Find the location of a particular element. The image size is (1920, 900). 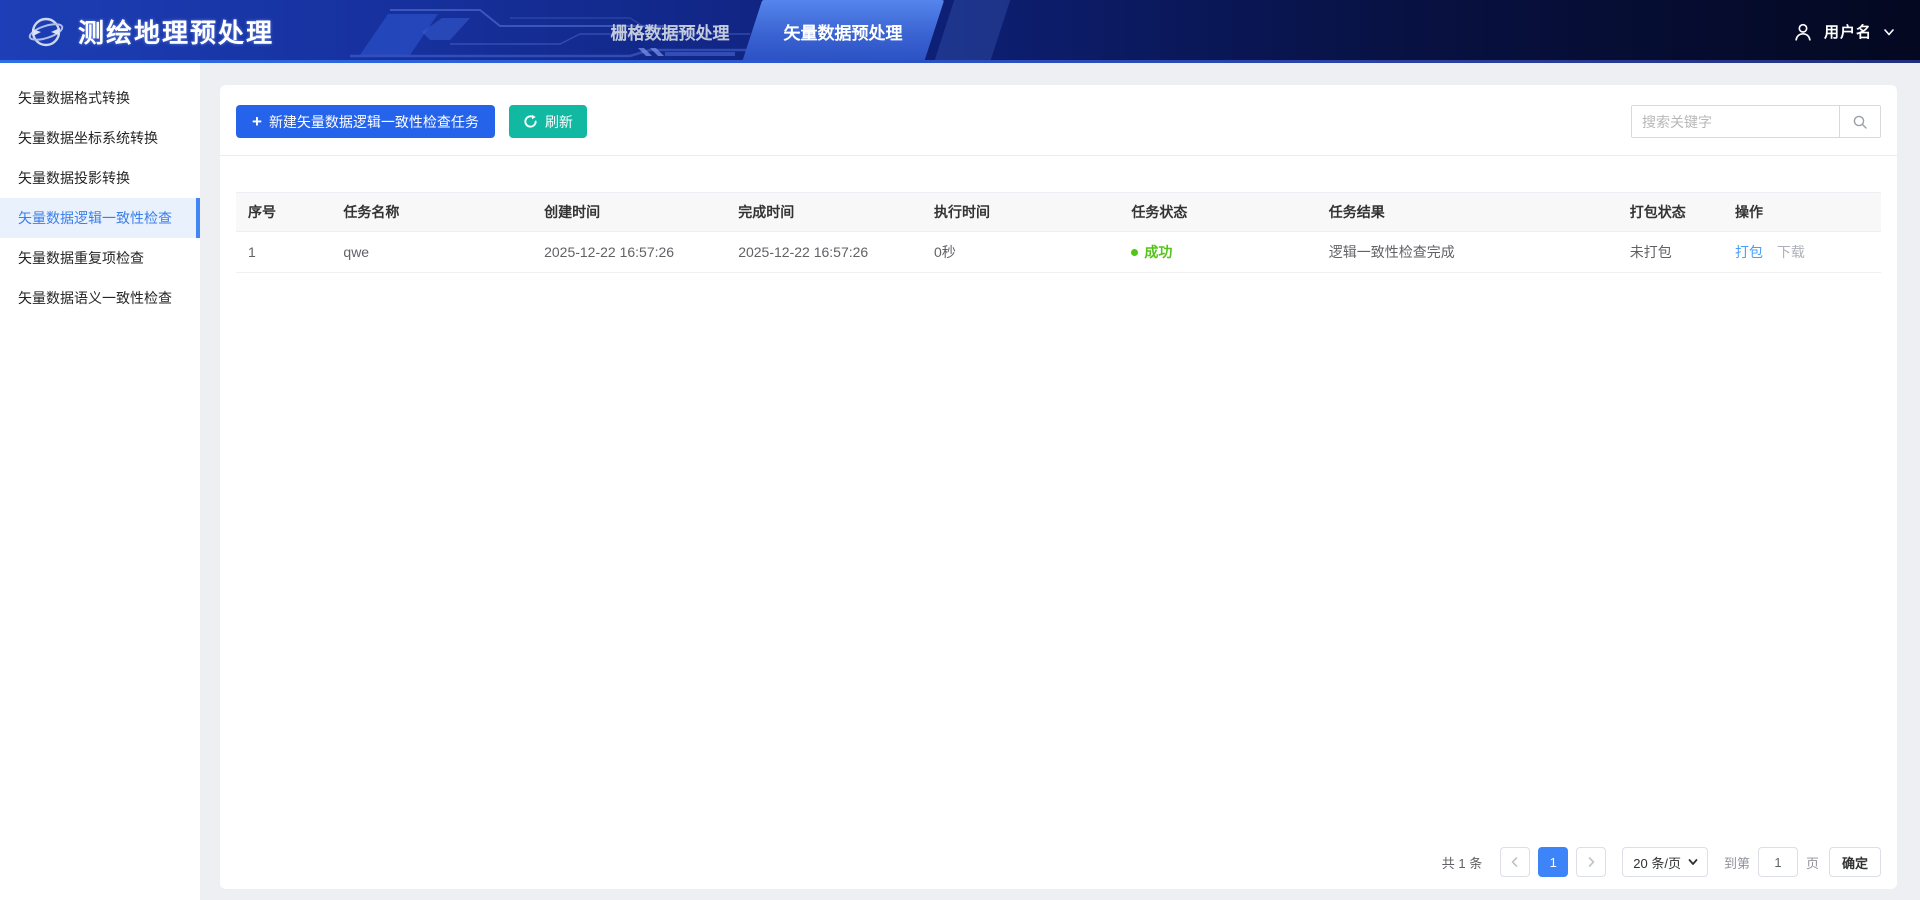

chevron-left-icon is located at coordinates (1514, 862).